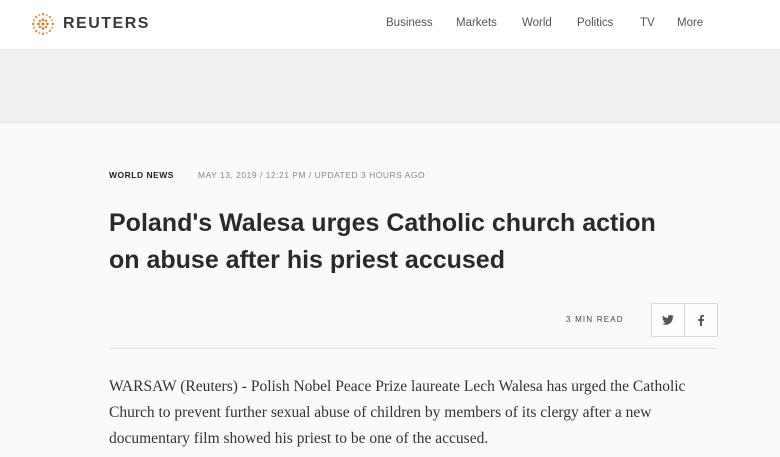 The height and width of the screenshot is (457, 780). I want to click on nav-item-politics: Politics, so click(595, 23).